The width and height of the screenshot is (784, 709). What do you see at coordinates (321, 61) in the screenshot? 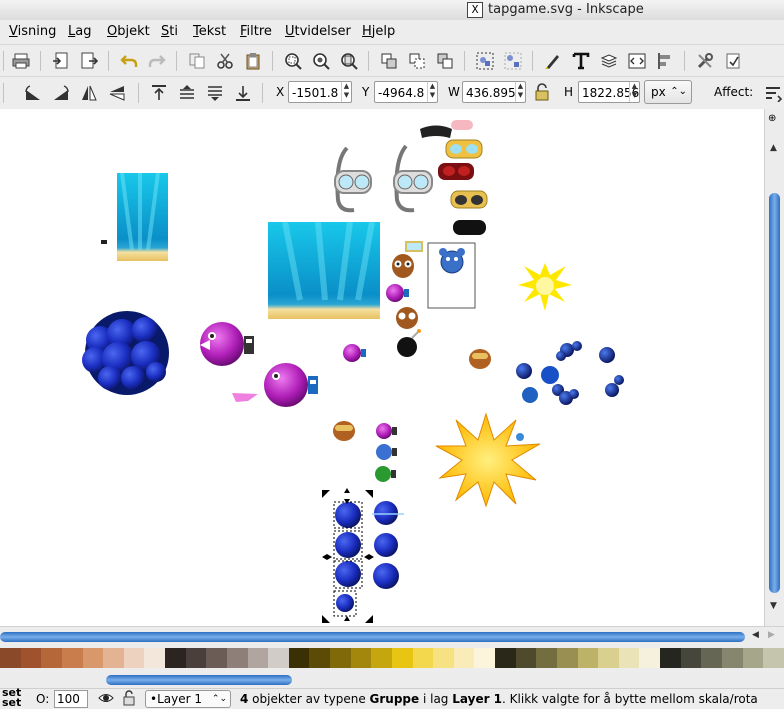
I see `zoom-drawing-icon` at bounding box center [321, 61].